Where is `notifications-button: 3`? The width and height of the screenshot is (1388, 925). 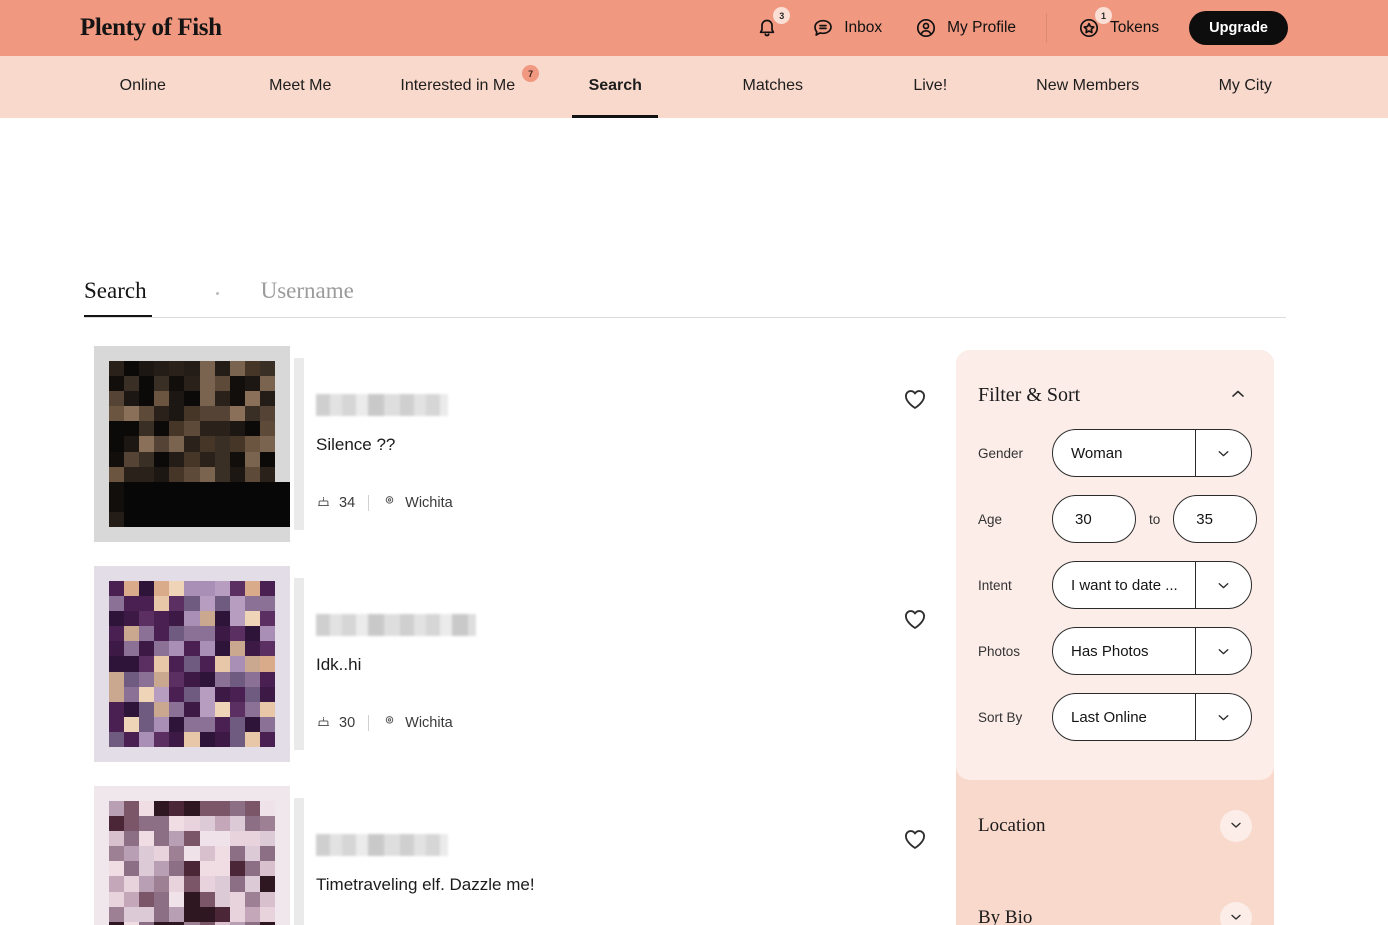 notifications-button: 3 is located at coordinates (767, 23).